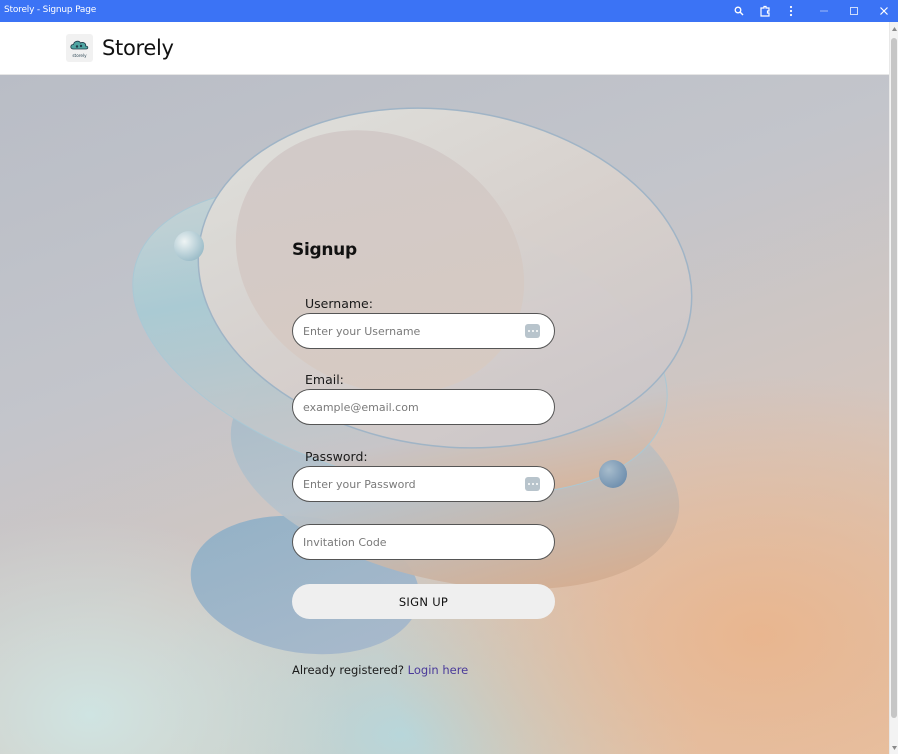  I want to click on window-title: Storely - Signup Page, so click(50, 10).